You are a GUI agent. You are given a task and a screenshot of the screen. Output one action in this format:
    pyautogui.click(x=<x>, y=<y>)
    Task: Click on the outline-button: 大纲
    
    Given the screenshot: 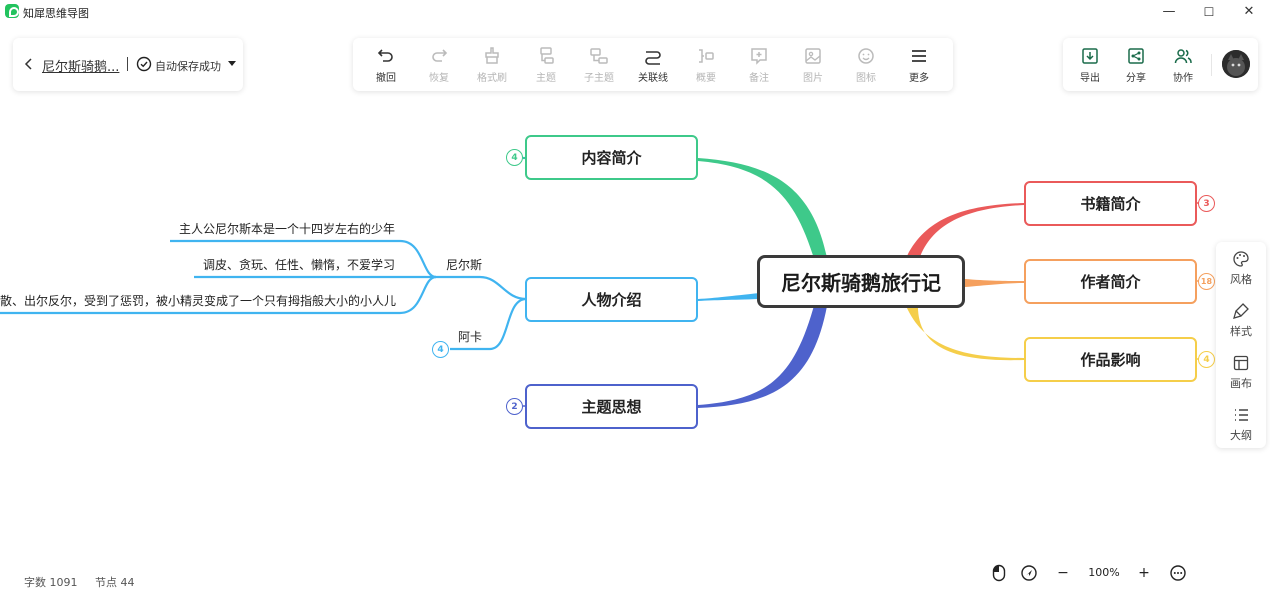 What is the action you would take?
    pyautogui.click(x=1241, y=429)
    